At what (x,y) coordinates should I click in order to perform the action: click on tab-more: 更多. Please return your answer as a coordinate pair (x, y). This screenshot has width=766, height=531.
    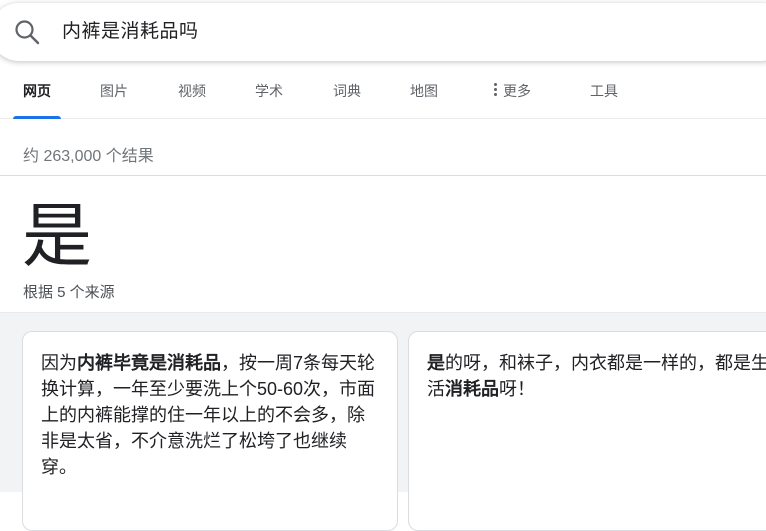
    Looking at the image, I should click on (512, 90).